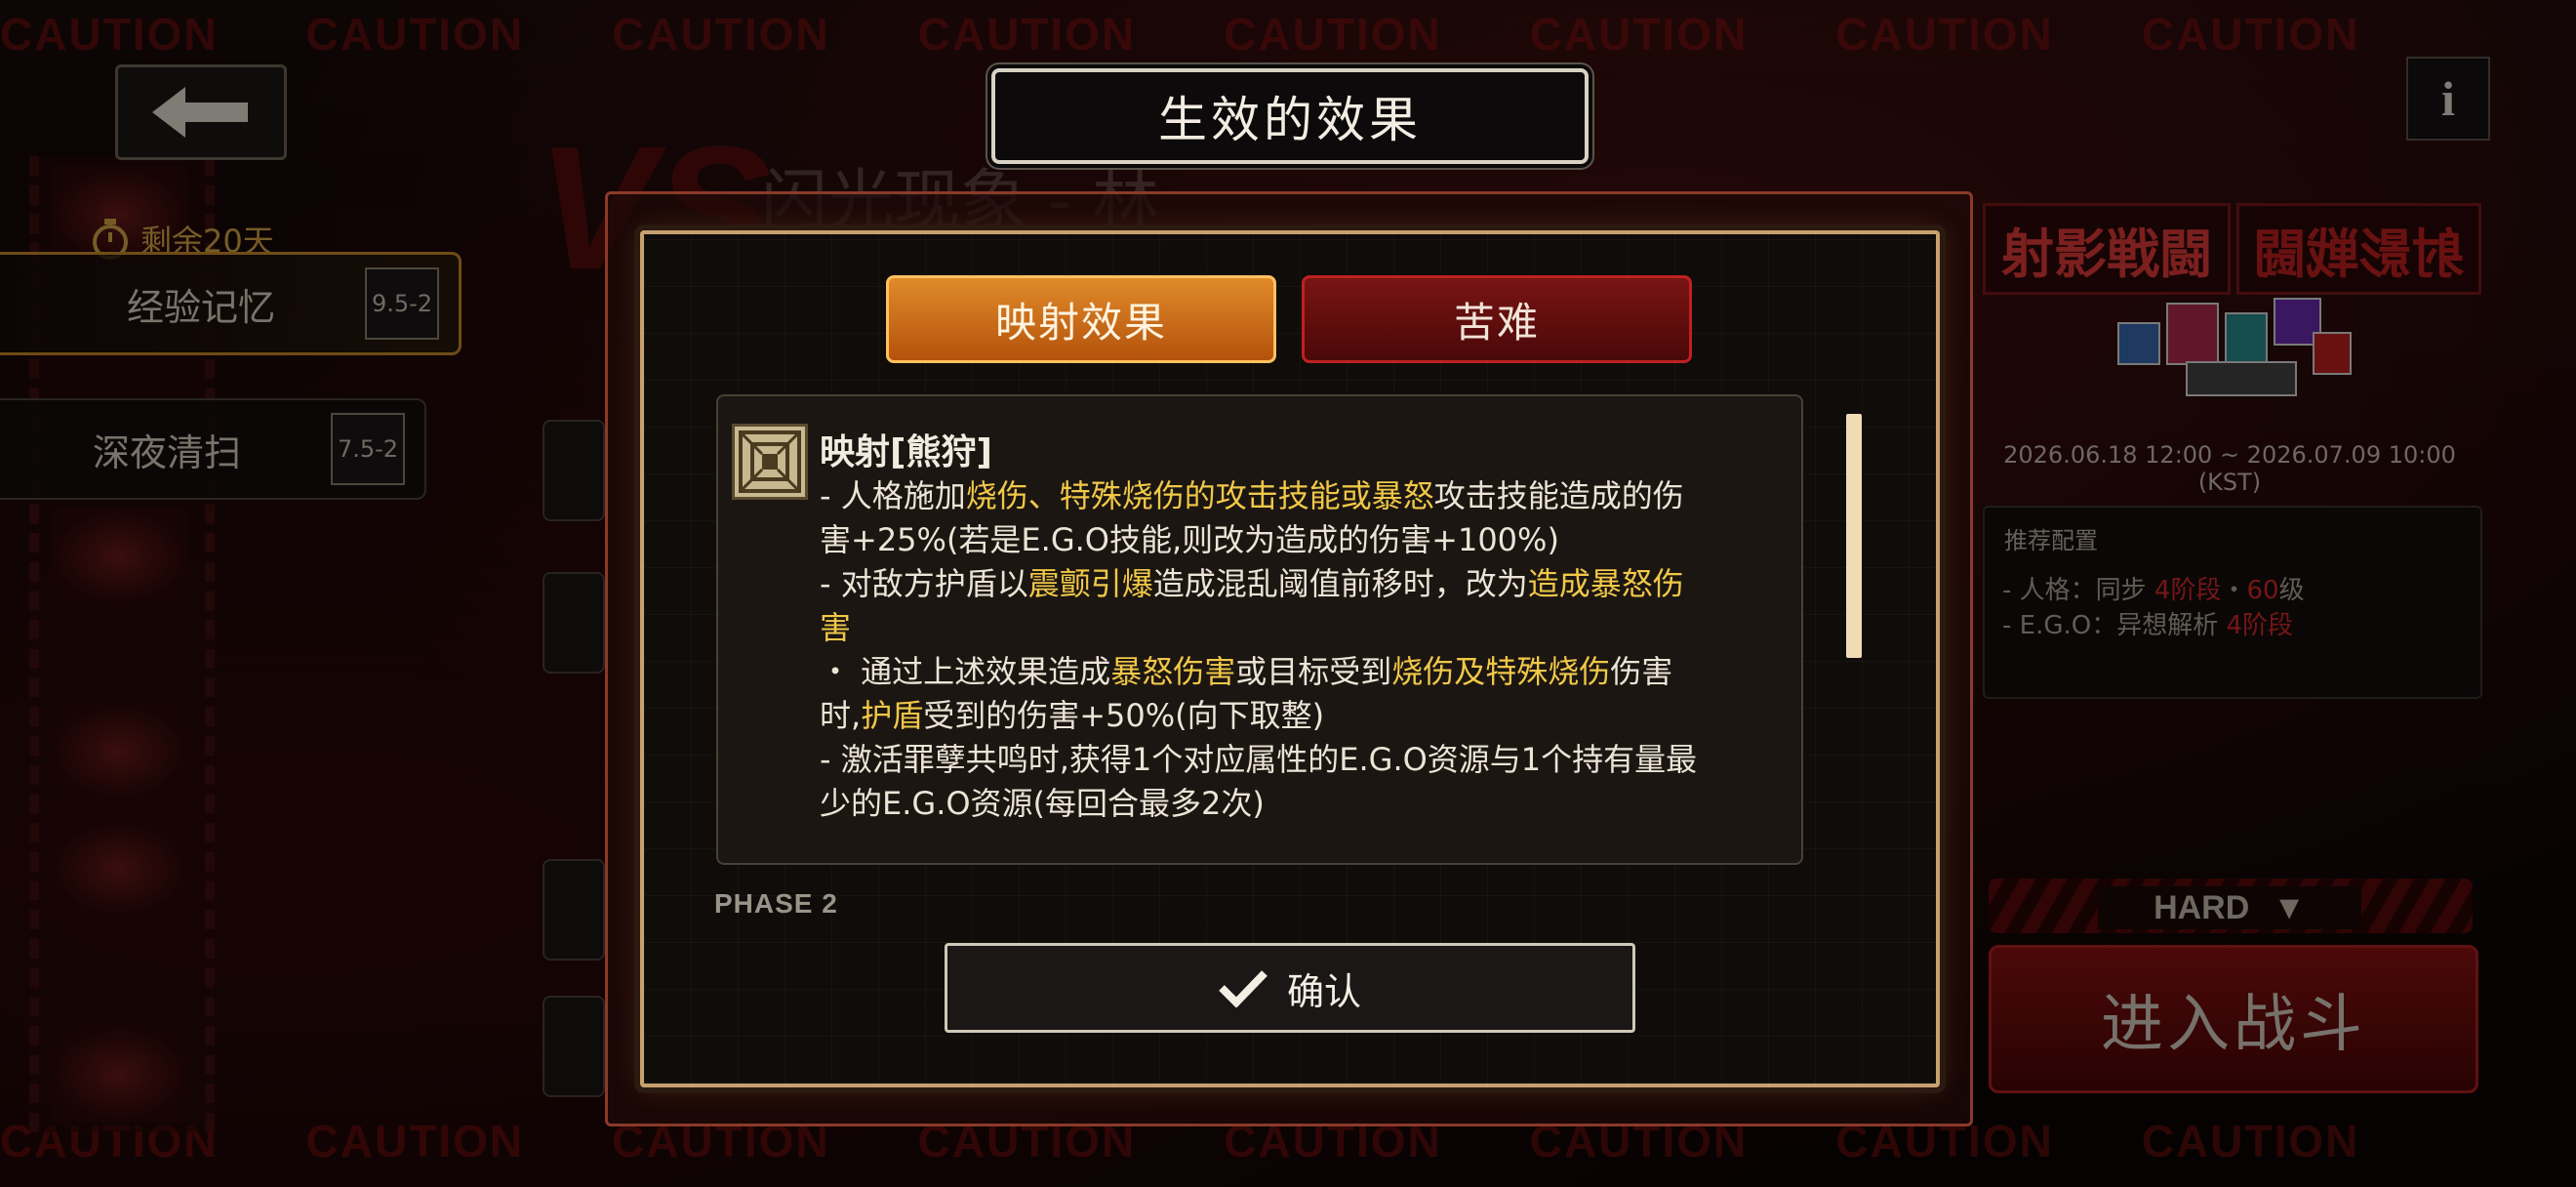 The height and width of the screenshot is (1187, 2576). I want to click on effect-title: 映射[熊狩], so click(906, 452).